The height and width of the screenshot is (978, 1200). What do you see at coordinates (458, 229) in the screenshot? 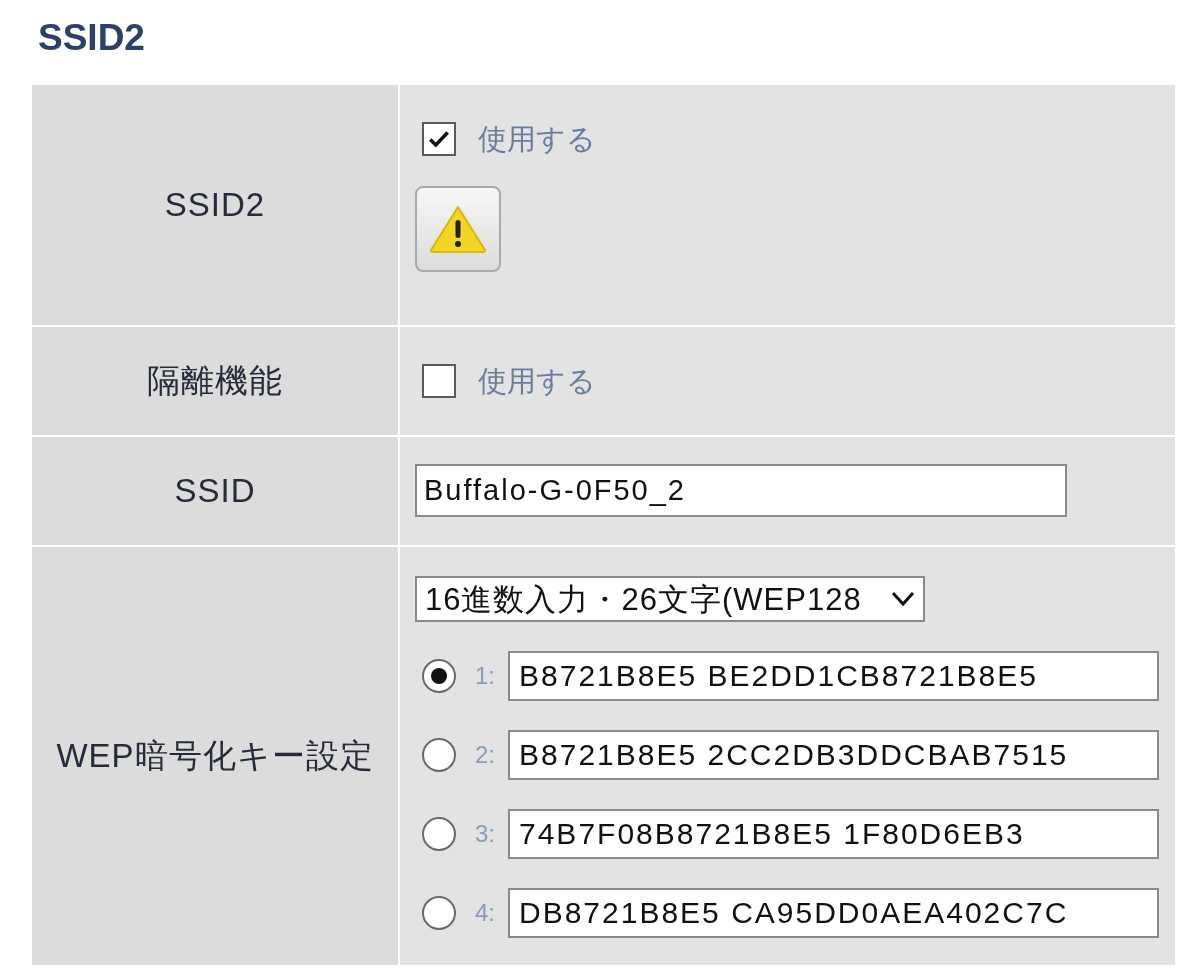
I see `warning-icon` at bounding box center [458, 229].